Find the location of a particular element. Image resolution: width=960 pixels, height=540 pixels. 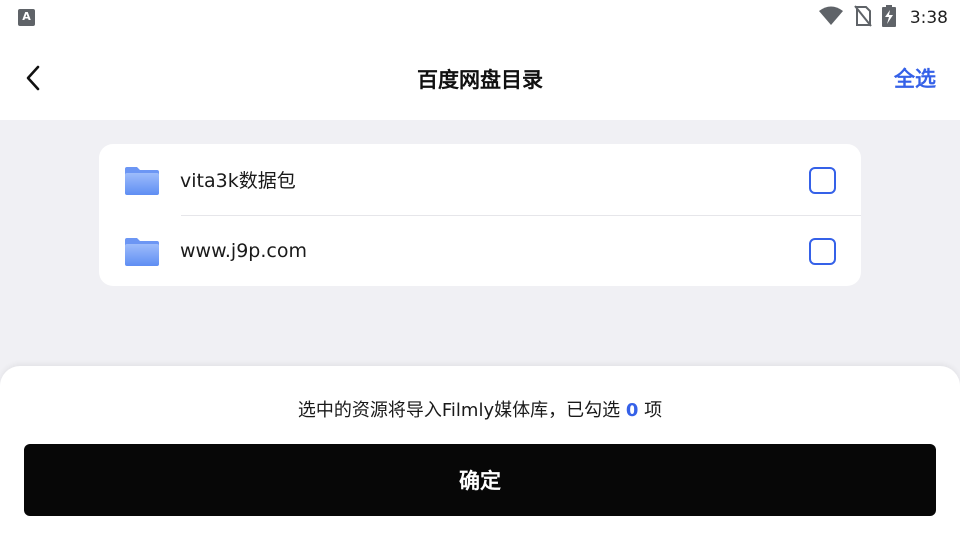

selection-info: 选中的资源将导入Filmly媒体库，已勾选 0 项 is located at coordinates (480, 409).